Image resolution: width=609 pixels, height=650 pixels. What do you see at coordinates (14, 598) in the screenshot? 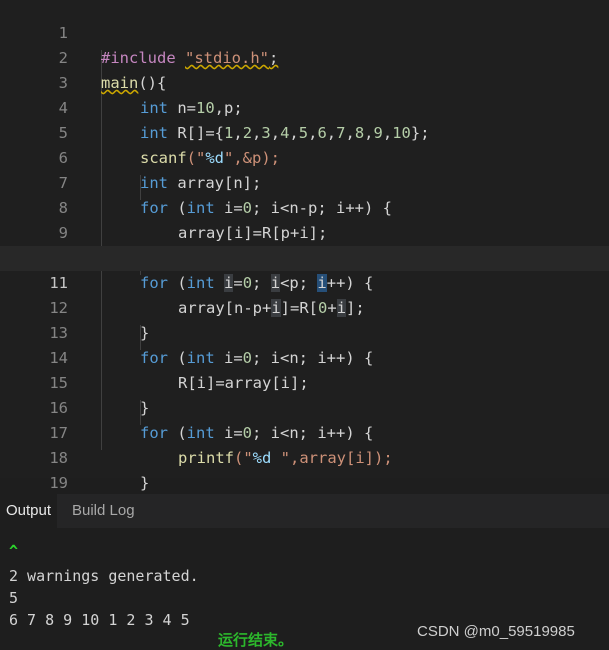
I see `output-line: 5` at bounding box center [14, 598].